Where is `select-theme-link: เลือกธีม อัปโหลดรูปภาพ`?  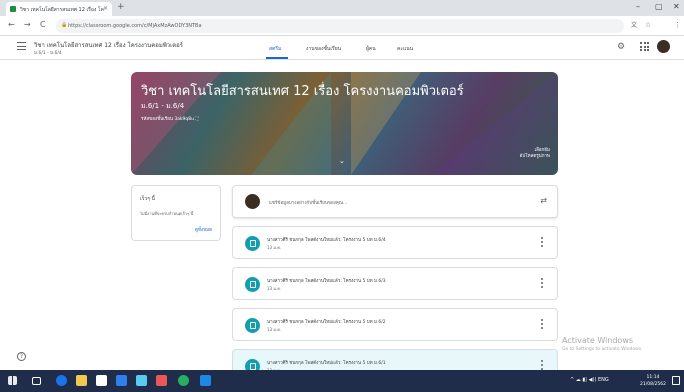
select-theme-link: เลือกธีม อัปโหลดรูปภาพ is located at coordinates (530, 154).